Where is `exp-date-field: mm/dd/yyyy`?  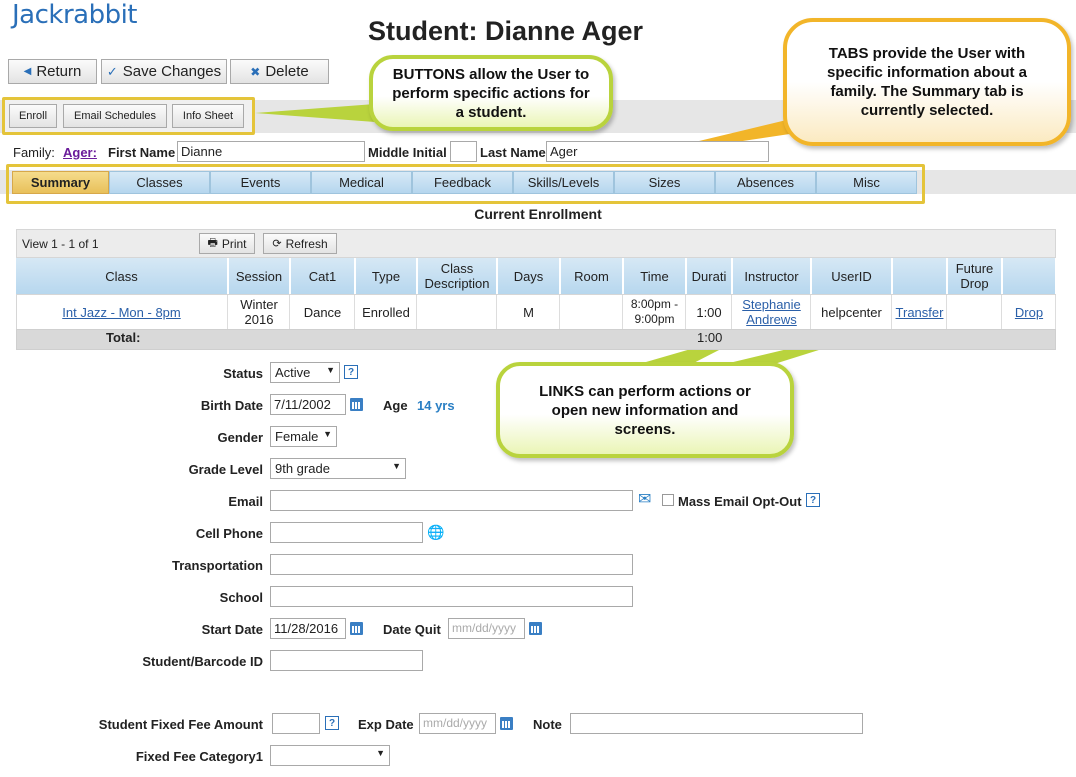 exp-date-field: mm/dd/yyyy is located at coordinates (457, 723).